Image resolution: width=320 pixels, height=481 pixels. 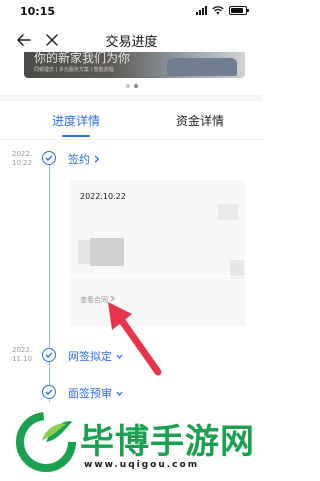 I want to click on section-divider, so click(x=131, y=98).